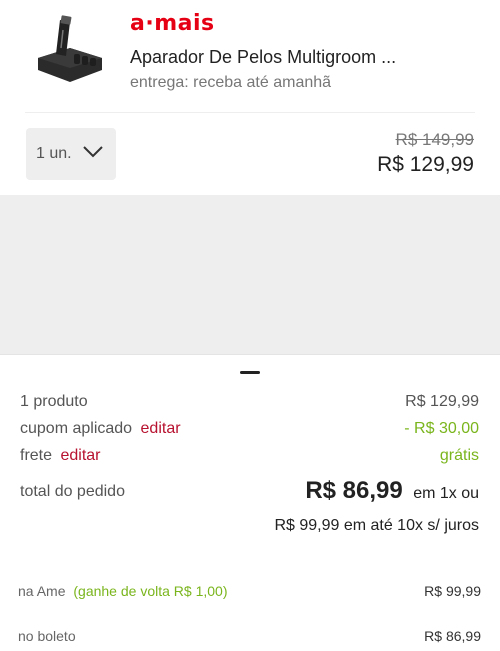 This screenshot has width=500, height=651. Describe the element at coordinates (76, 428) in the screenshot. I see `coupon-label: cupom aplicado` at that location.